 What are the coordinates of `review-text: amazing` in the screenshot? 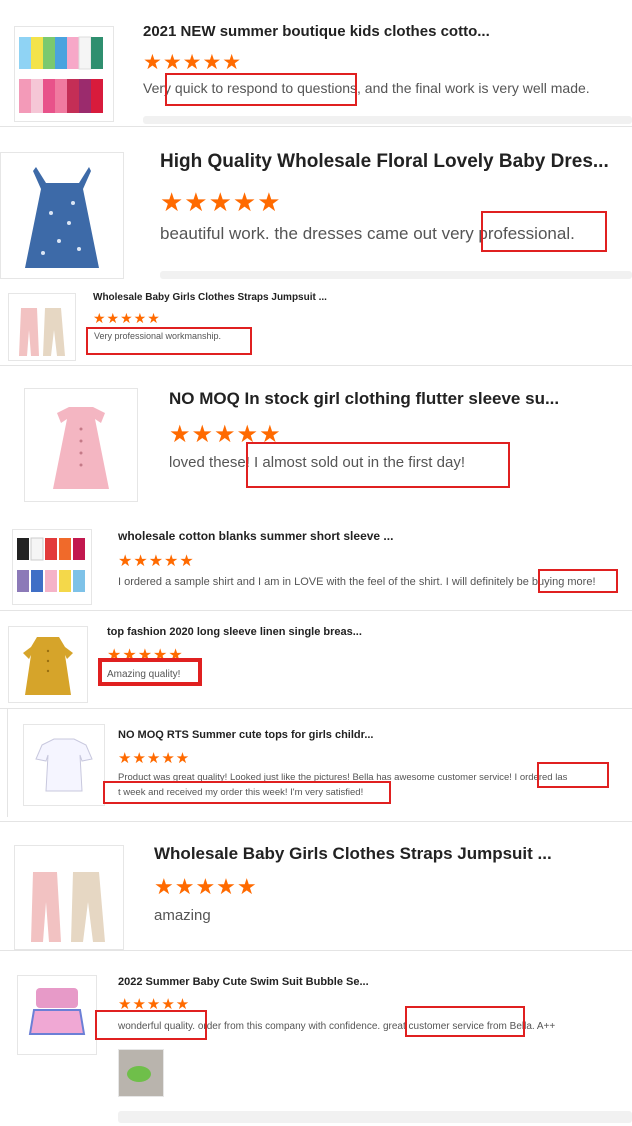 It's located at (182, 915).